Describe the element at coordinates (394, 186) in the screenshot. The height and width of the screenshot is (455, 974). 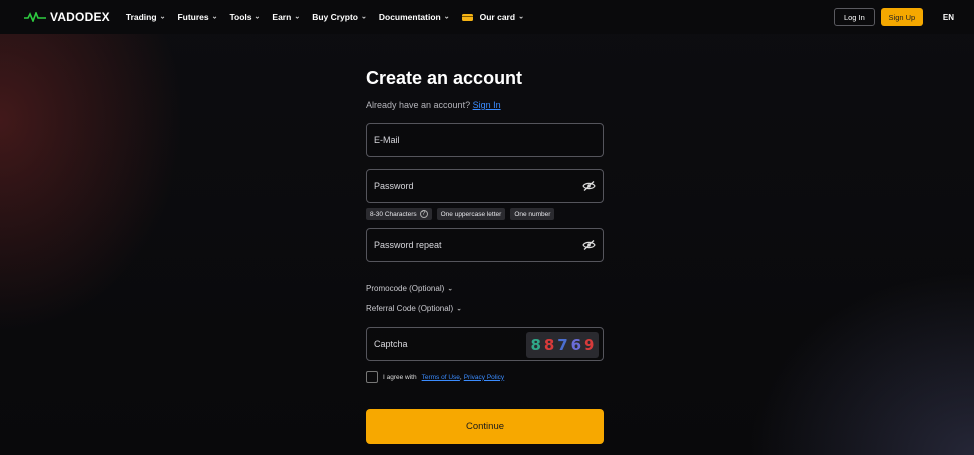
I see `password-placeholder: Password` at that location.